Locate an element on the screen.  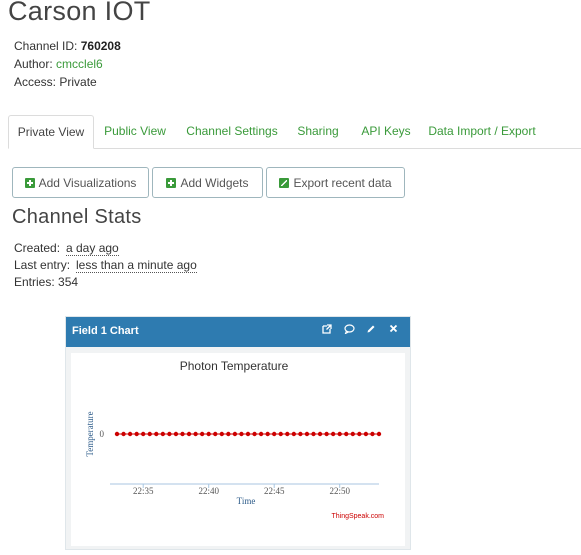
tab-data-import-export: Data Import / Export is located at coordinates (482, 131).